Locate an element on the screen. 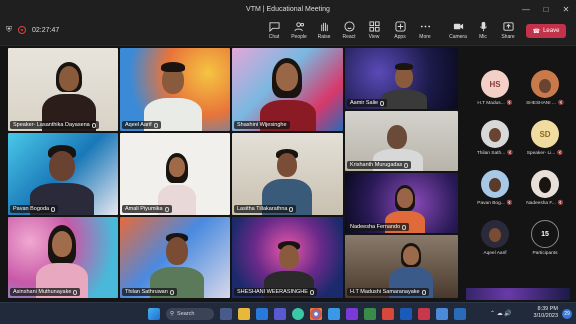 The height and width of the screenshot is (324, 576). video-tile: Amali Piyumika is located at coordinates (175, 174).